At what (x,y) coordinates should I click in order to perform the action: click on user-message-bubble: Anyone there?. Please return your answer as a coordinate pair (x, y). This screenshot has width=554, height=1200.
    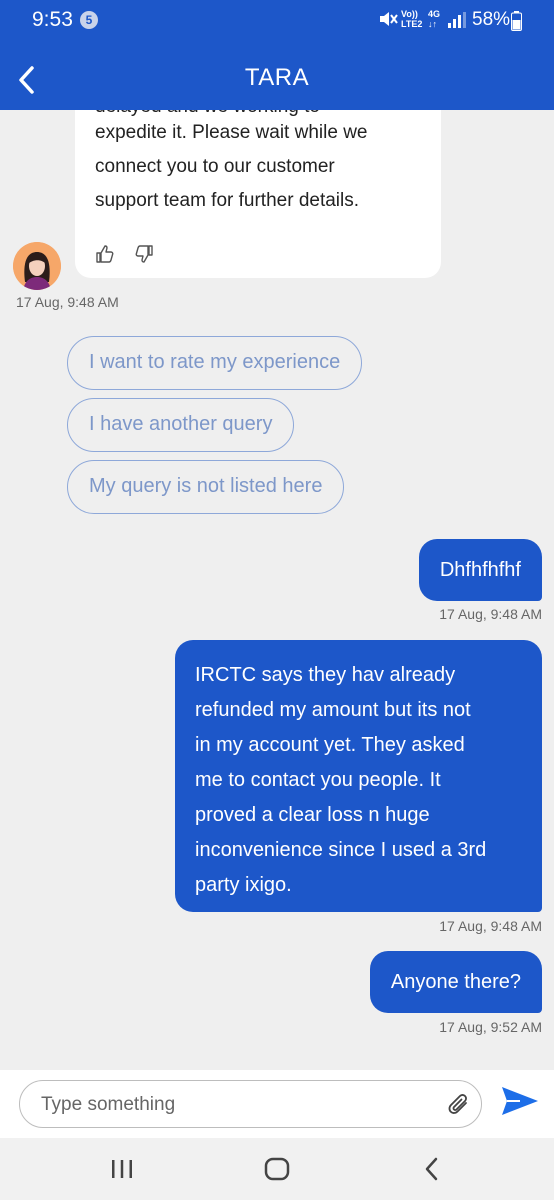
    Looking at the image, I should click on (455, 982).